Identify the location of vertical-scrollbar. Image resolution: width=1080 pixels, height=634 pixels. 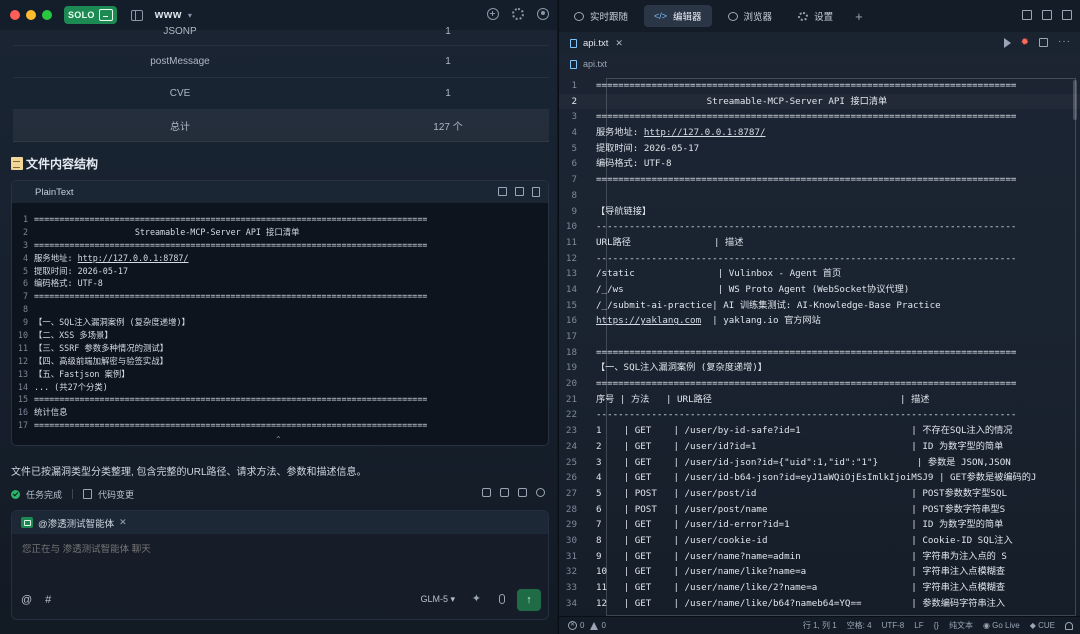
(1075, 100).